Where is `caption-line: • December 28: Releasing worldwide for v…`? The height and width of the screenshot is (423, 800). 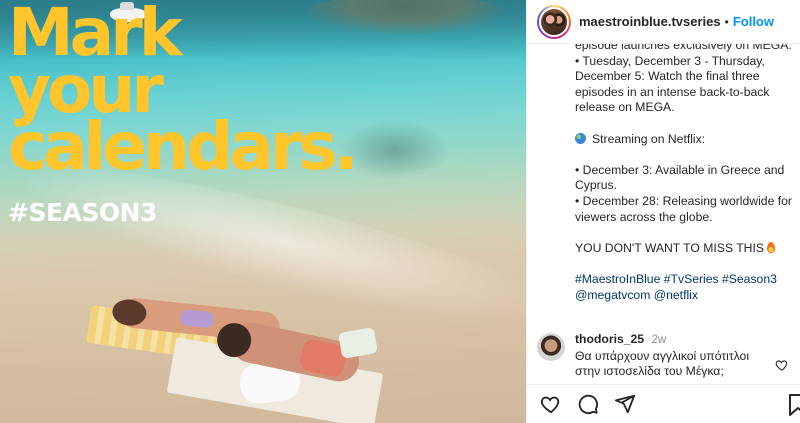
caption-line: • December 28: Releasing worldwide for v… is located at coordinates (683, 208).